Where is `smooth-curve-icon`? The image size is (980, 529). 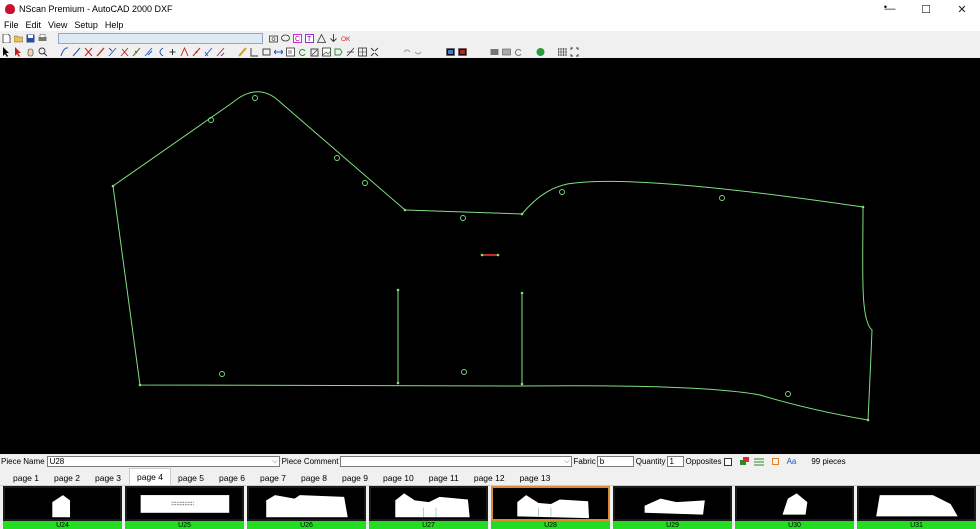
smooth-curve-icon is located at coordinates (196, 52).